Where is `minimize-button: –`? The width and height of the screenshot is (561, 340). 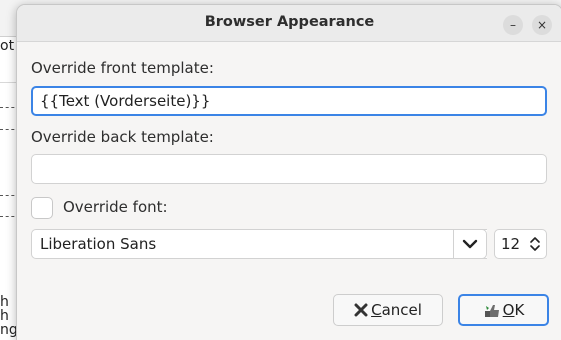 minimize-button: – is located at coordinates (513, 25).